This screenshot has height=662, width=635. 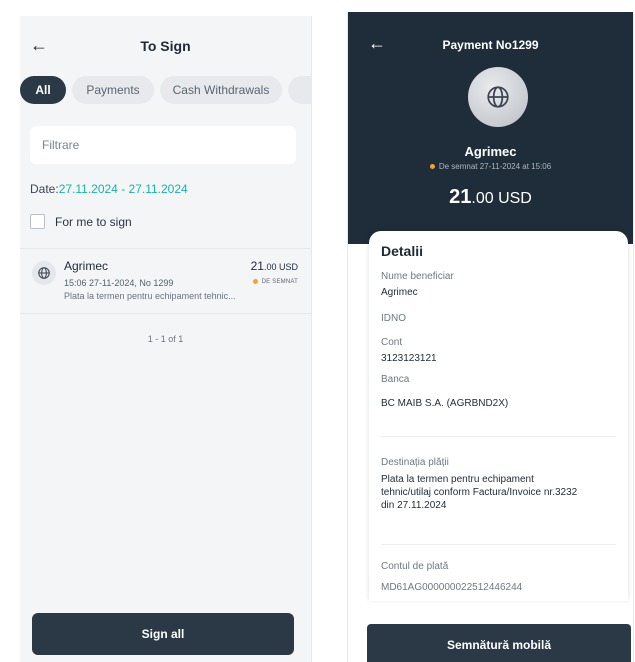 I want to click on for-me-to-sign-checkbox: For me to sign, so click(x=81, y=221).